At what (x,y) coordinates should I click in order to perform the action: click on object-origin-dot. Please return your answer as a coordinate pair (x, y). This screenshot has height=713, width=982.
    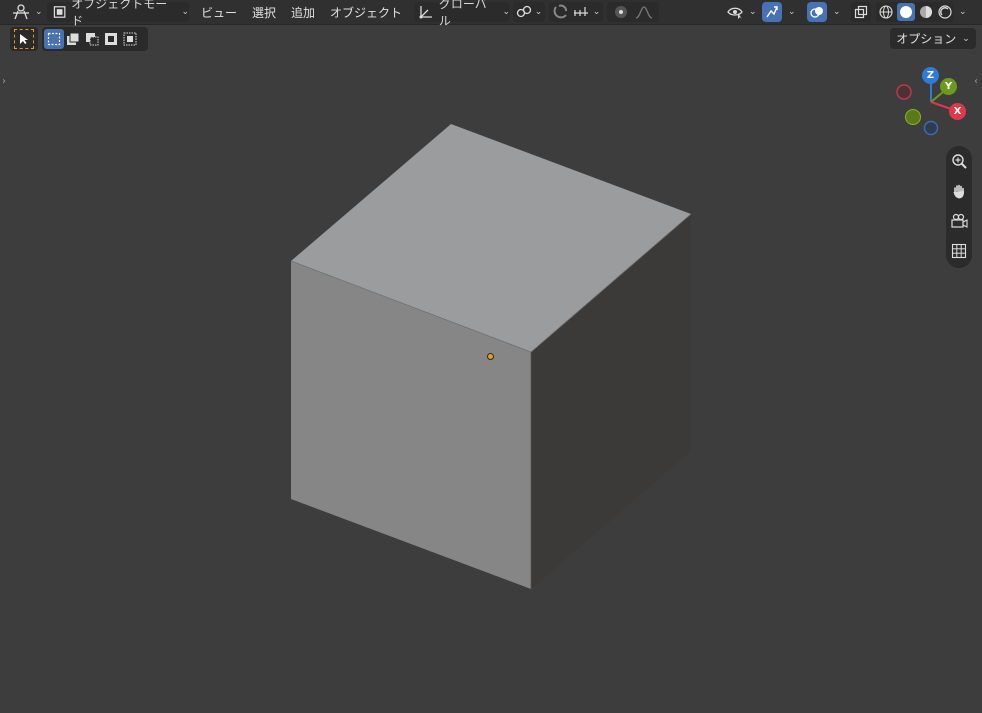
    Looking at the image, I should click on (490, 356).